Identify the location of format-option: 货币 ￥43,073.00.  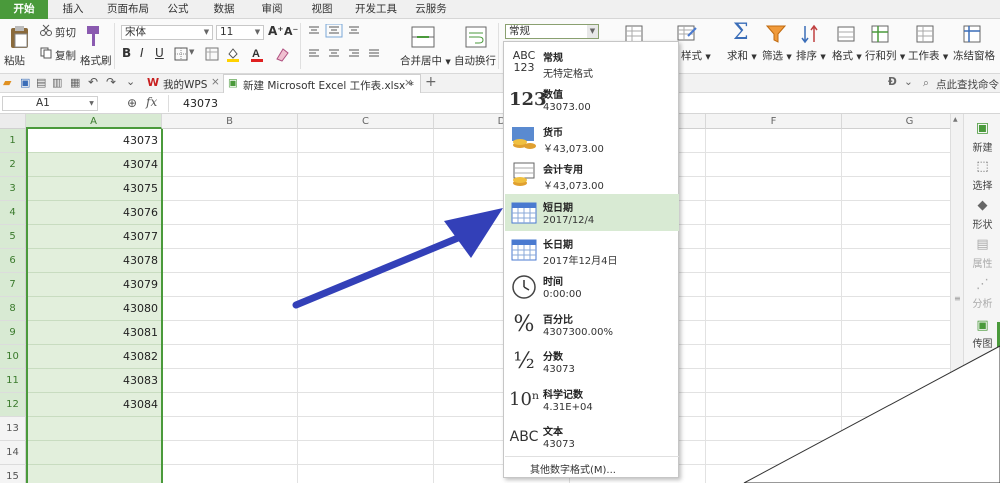
(592, 137).